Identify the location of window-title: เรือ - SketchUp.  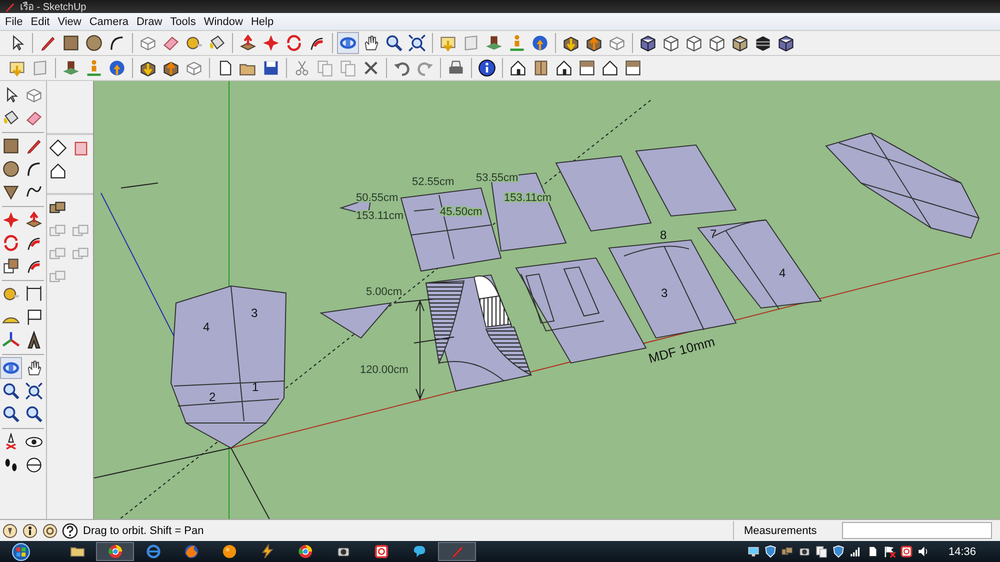
(53, 7).